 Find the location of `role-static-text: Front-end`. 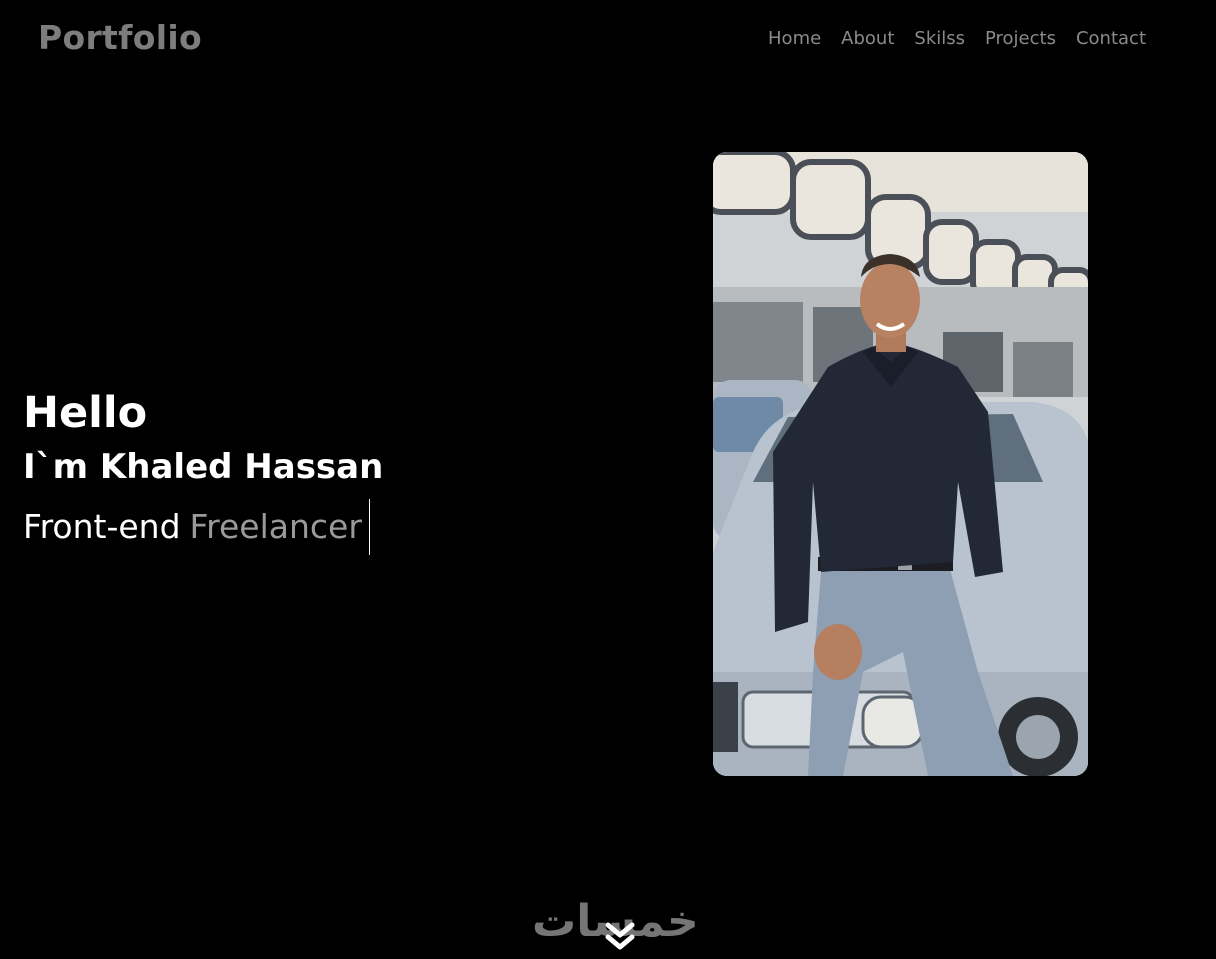

role-static-text: Front-end is located at coordinates (102, 526).